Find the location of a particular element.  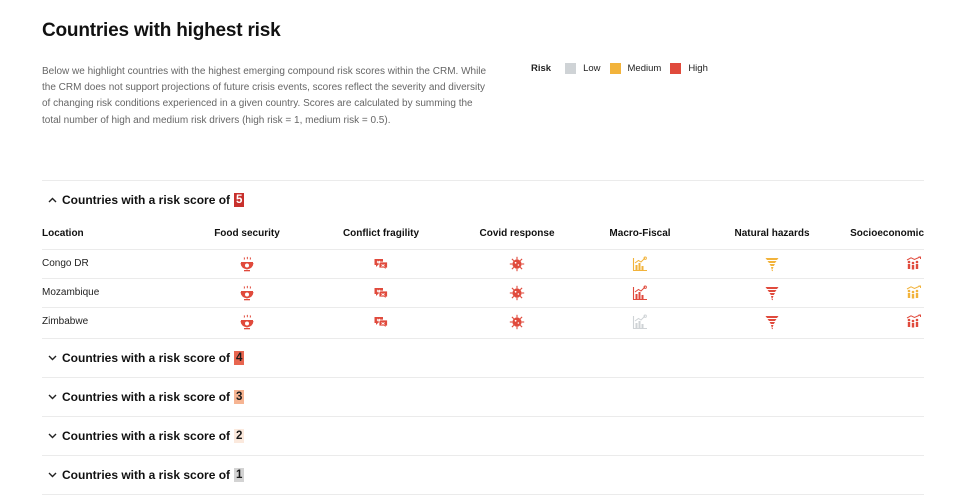

section-header-score-4: Countries with a risk score of 4 is located at coordinates (483, 358).